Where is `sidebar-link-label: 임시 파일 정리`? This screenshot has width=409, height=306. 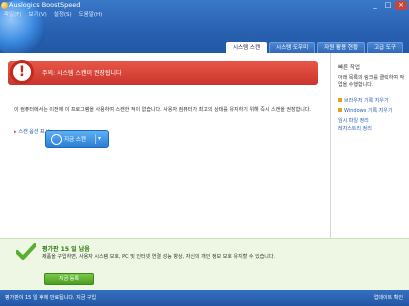
sidebar-link-label: 임시 파일 정리 is located at coordinates (353, 121).